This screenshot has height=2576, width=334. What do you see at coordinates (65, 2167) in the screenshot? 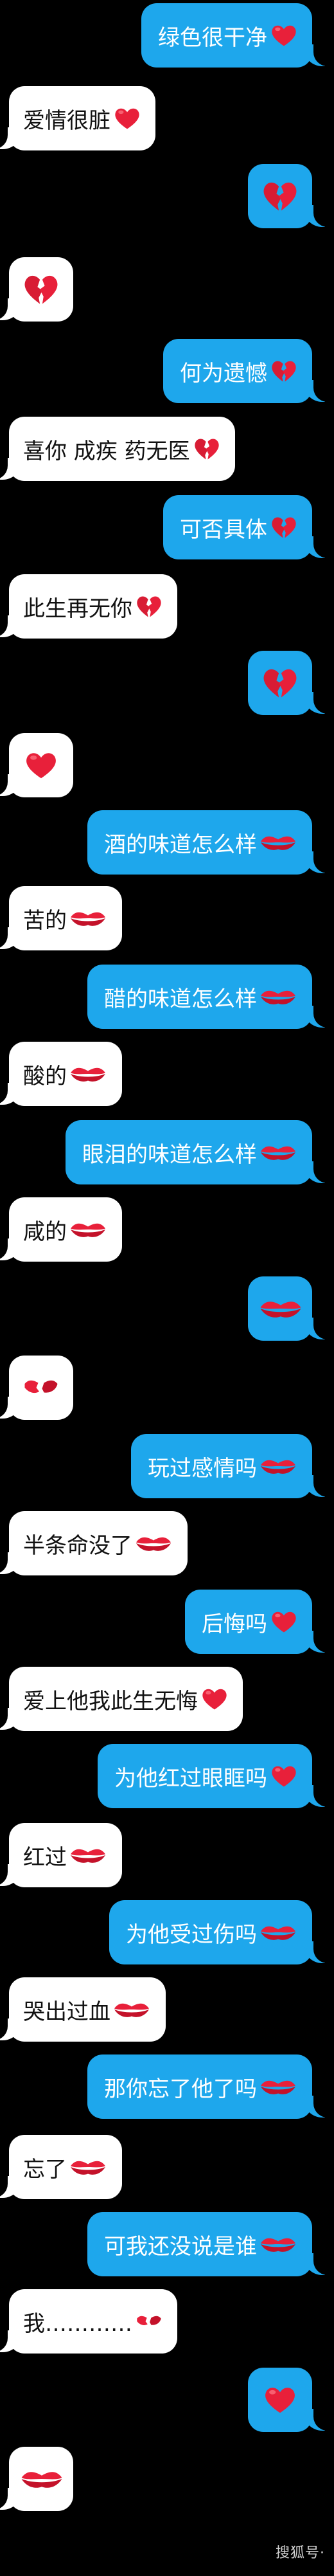
I see `received-bubble: 忘了` at bounding box center [65, 2167].